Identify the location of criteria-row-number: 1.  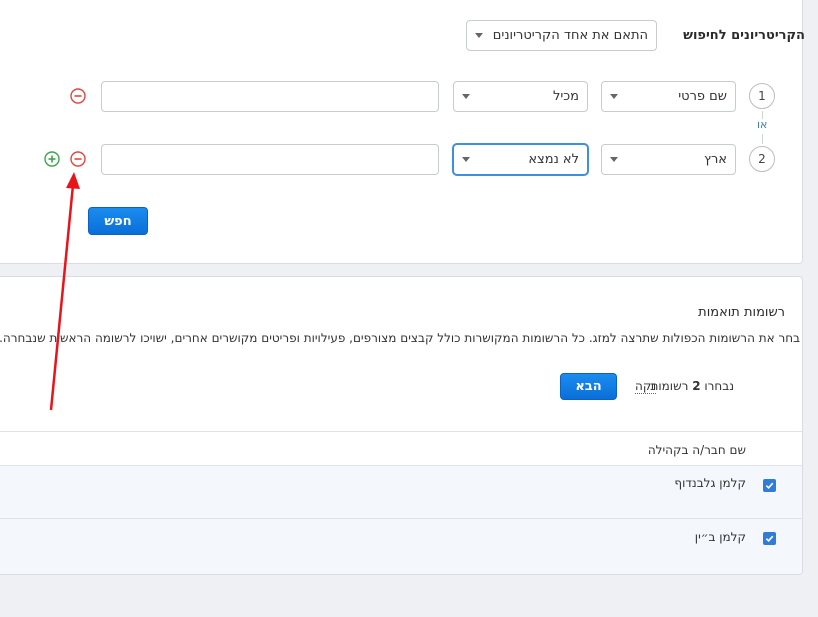
(762, 96).